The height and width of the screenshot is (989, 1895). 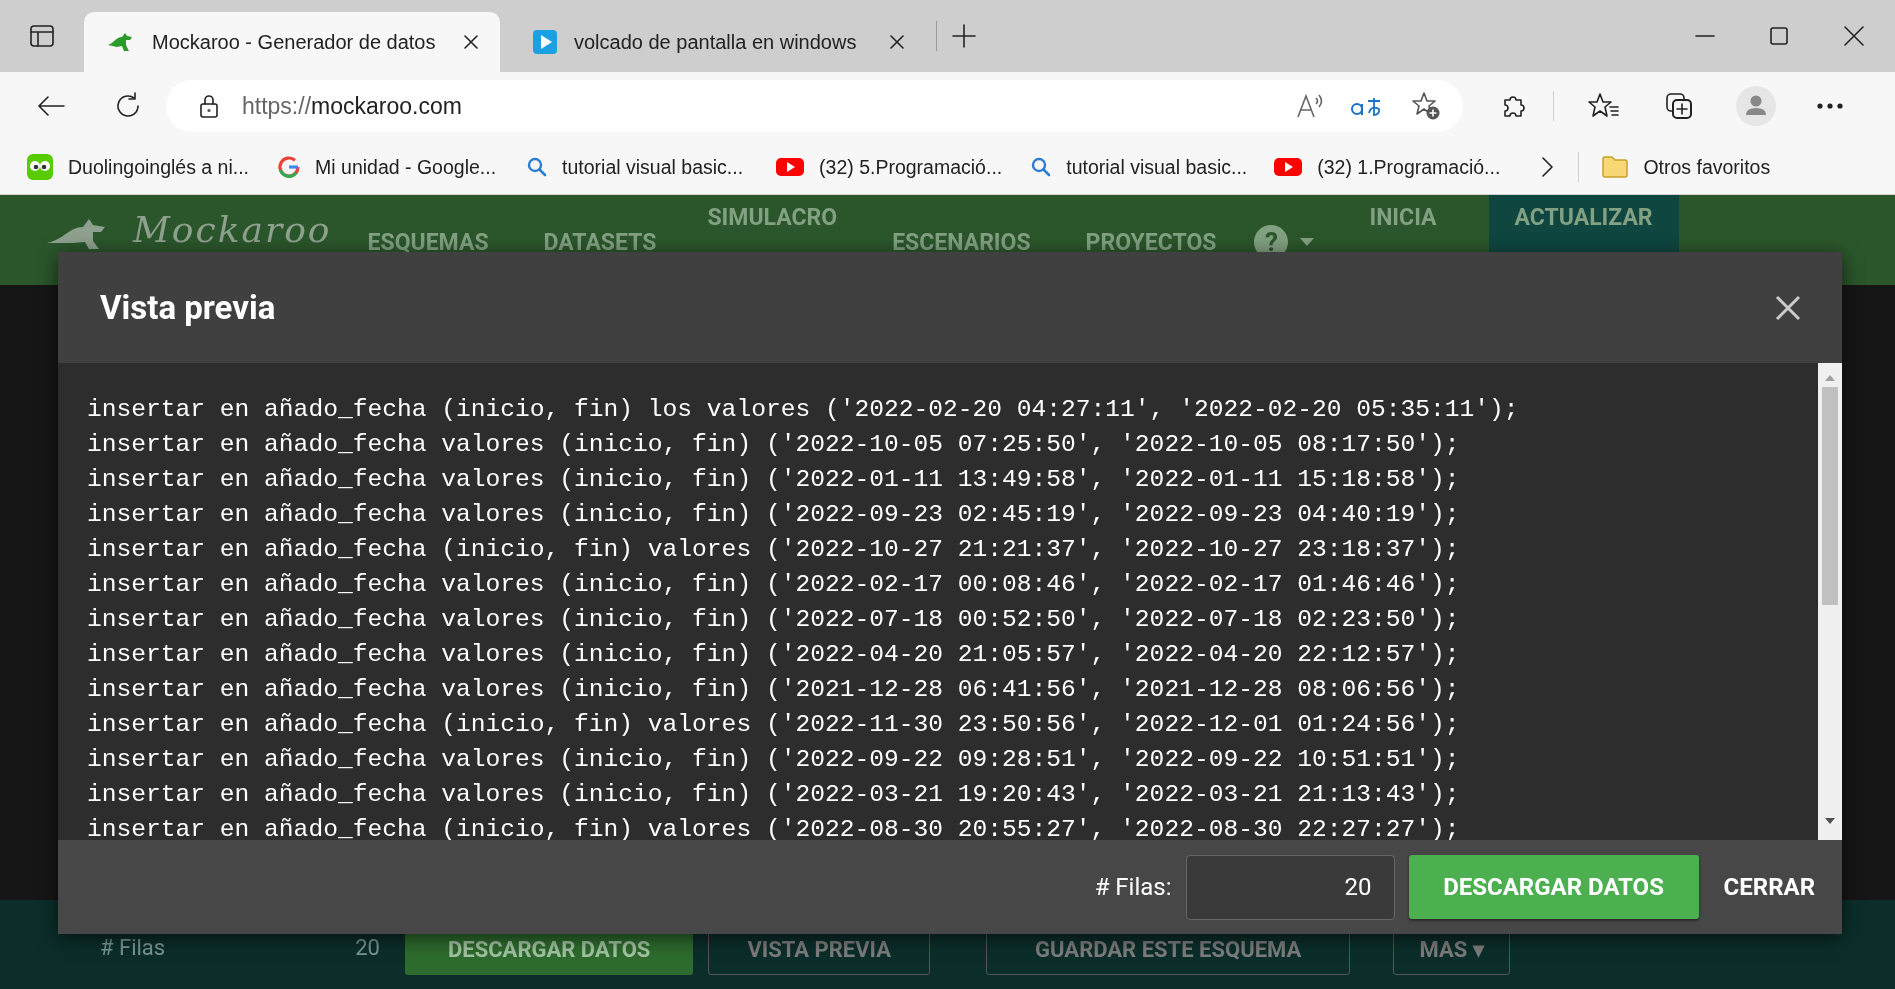 I want to click on browser-tab: volcado de pantalla en windows, so click(x=718, y=42).